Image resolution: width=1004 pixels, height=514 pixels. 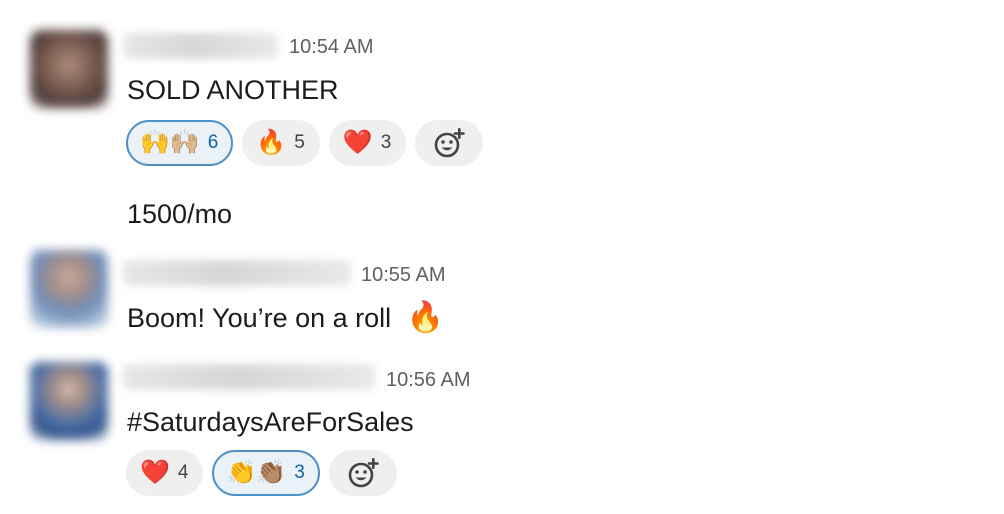 What do you see at coordinates (170, 142) in the screenshot?
I see `raised-hands-icon: 🙌🙌🏼` at bounding box center [170, 142].